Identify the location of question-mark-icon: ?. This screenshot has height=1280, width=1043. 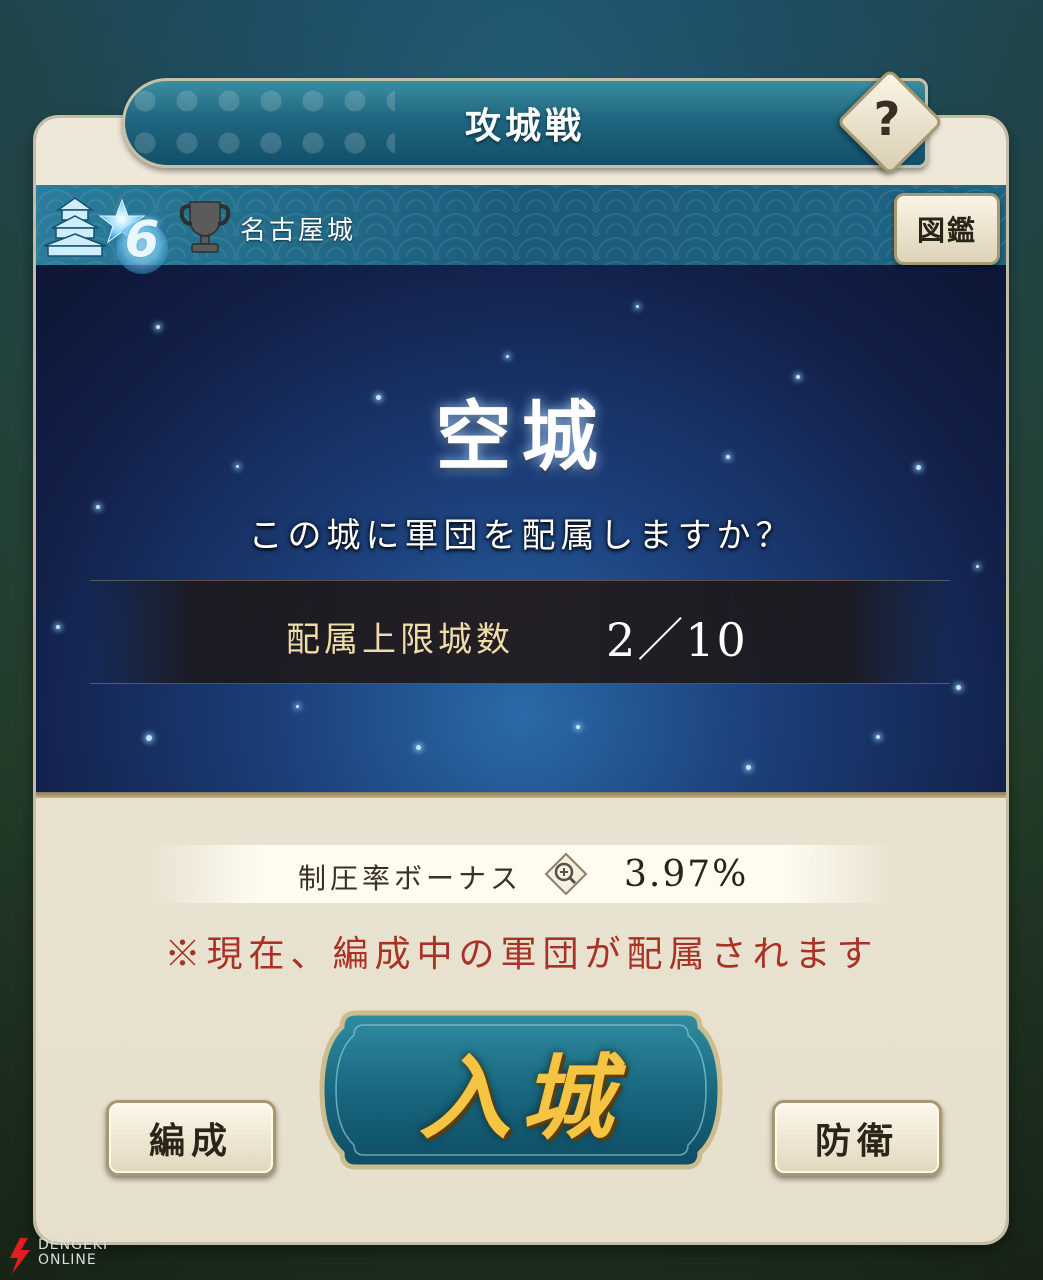
(887, 119).